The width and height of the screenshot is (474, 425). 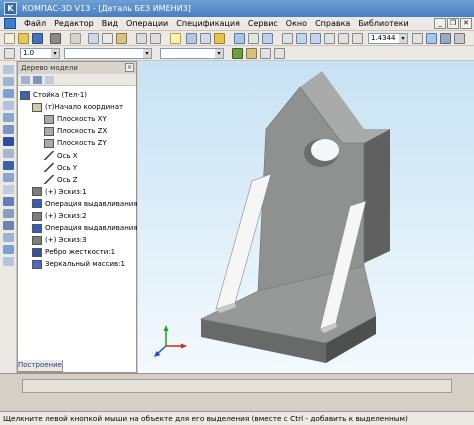 What do you see at coordinates (8, 189) in the screenshot?
I see `filter-icon` at bounding box center [8, 189].